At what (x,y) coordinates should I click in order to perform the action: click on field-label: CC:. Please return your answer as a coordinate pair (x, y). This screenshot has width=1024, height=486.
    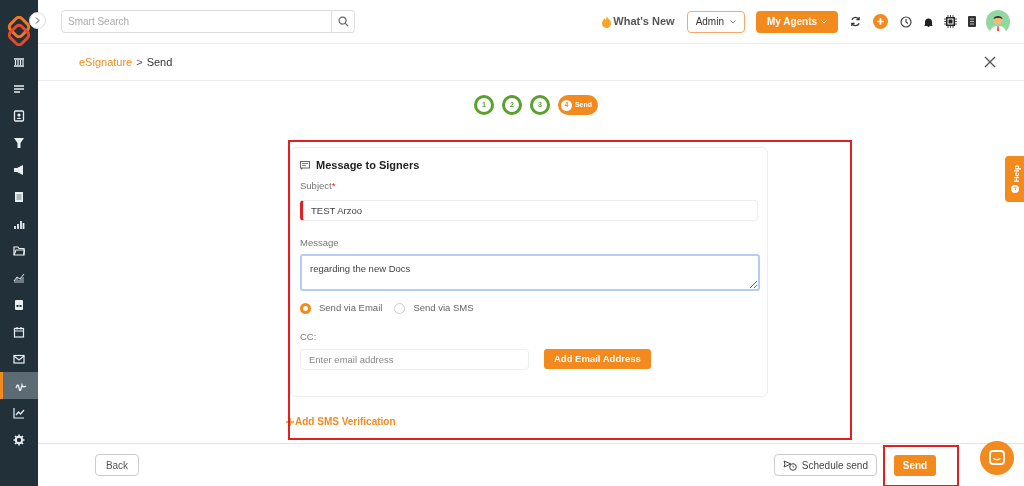
    Looking at the image, I should click on (308, 337).